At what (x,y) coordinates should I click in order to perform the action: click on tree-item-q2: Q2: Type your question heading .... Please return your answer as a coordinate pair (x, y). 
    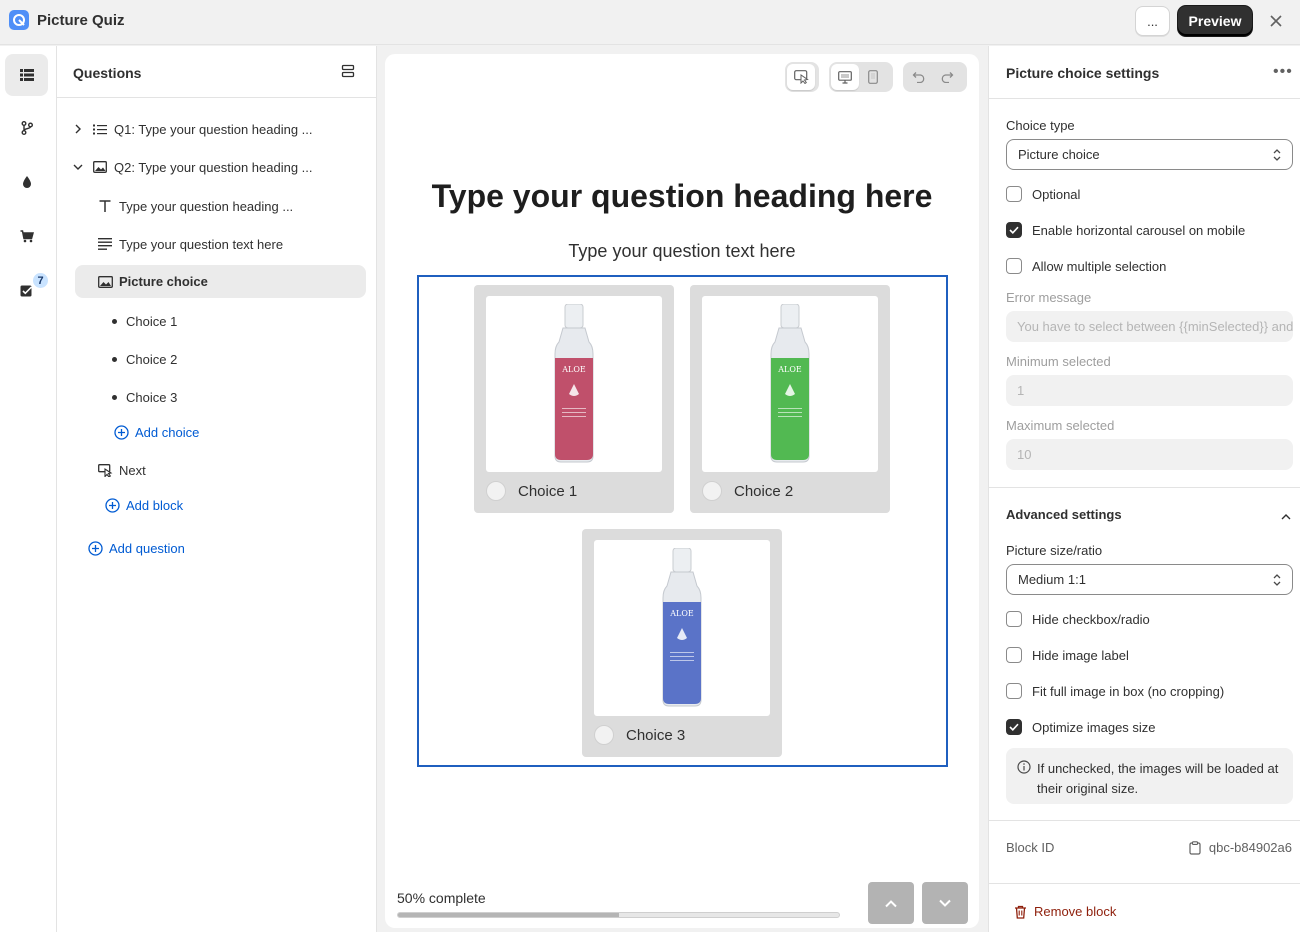
    Looking at the image, I should click on (191, 167).